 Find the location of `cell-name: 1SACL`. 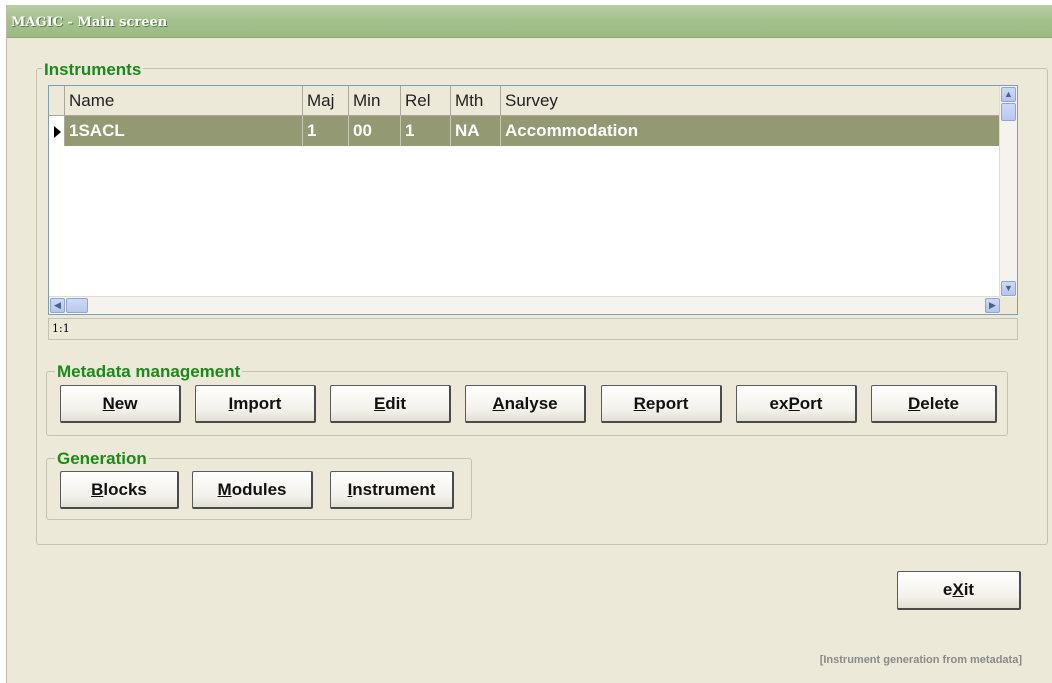

cell-name: 1SACL is located at coordinates (184, 131).